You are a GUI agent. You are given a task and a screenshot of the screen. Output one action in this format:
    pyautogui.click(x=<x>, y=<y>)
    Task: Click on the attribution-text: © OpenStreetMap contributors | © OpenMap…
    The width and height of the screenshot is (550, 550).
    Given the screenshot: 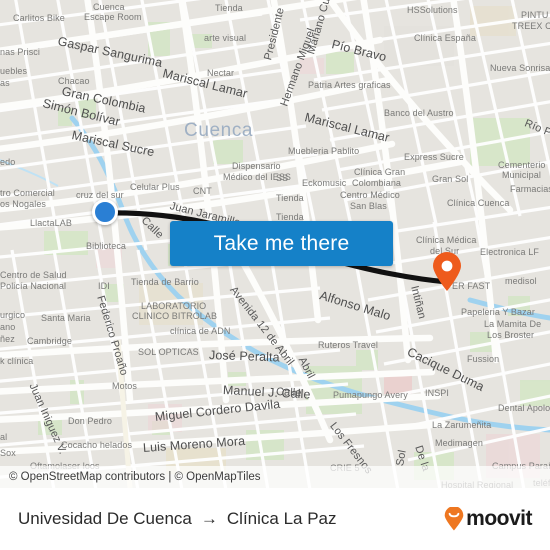 What is the action you would take?
    pyautogui.click(x=135, y=477)
    